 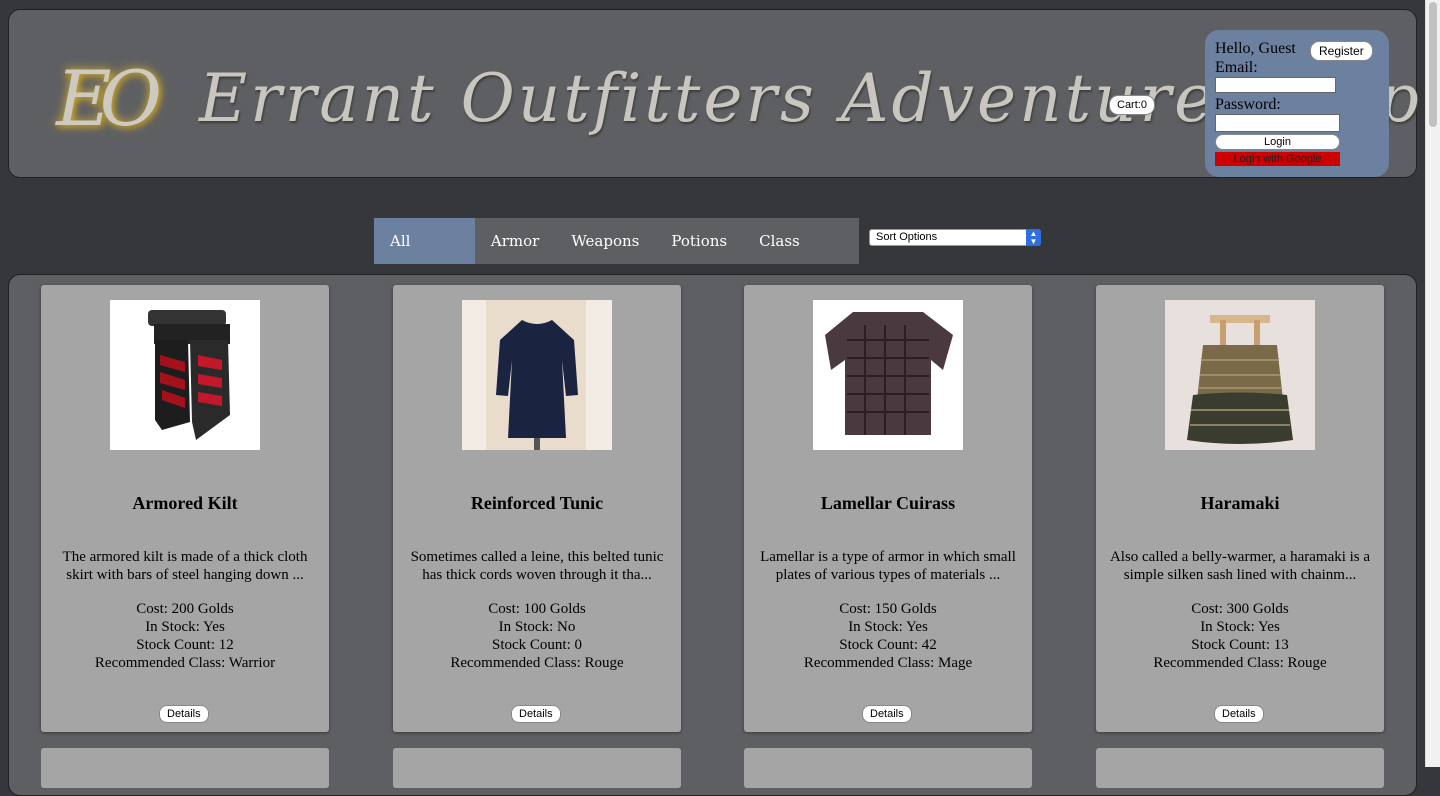 What do you see at coordinates (536, 645) in the screenshot?
I see `product-stock-count: Stock Count: 0` at bounding box center [536, 645].